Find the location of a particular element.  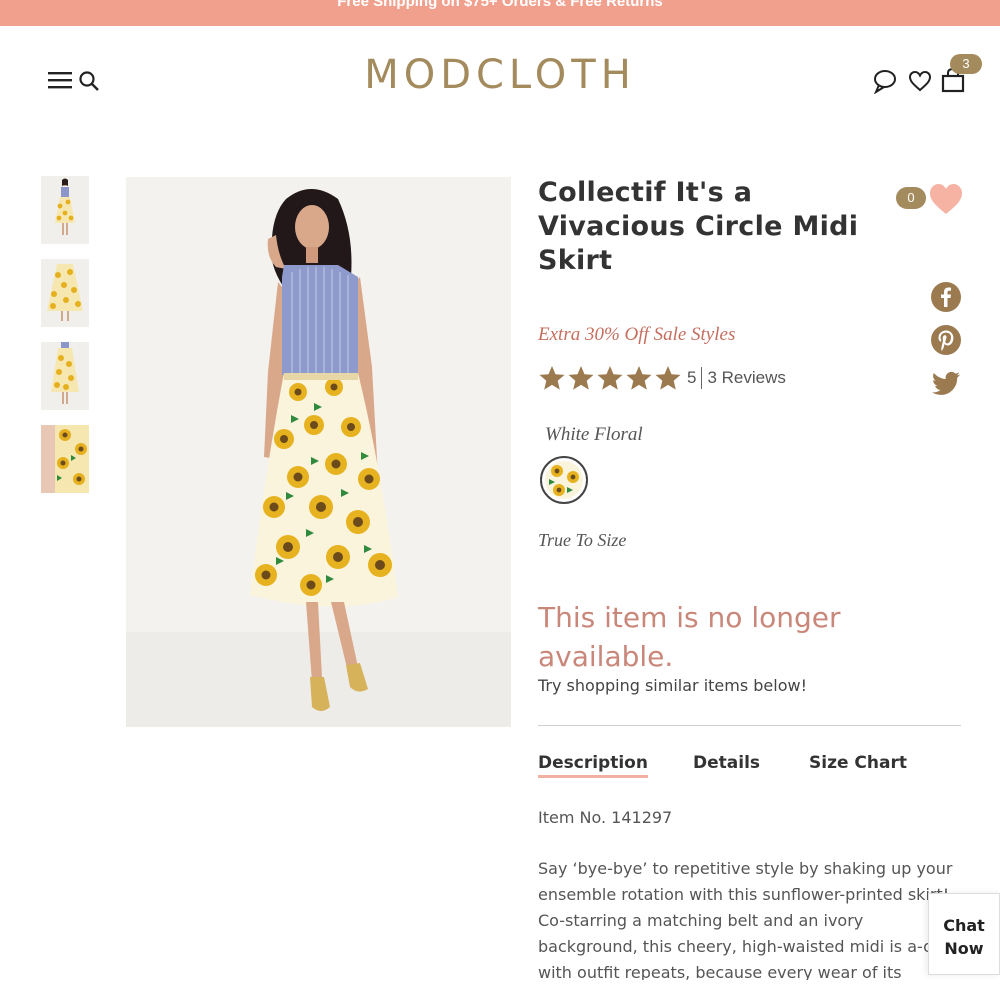

chat-now-button: Chat Now is located at coordinates (964, 934).